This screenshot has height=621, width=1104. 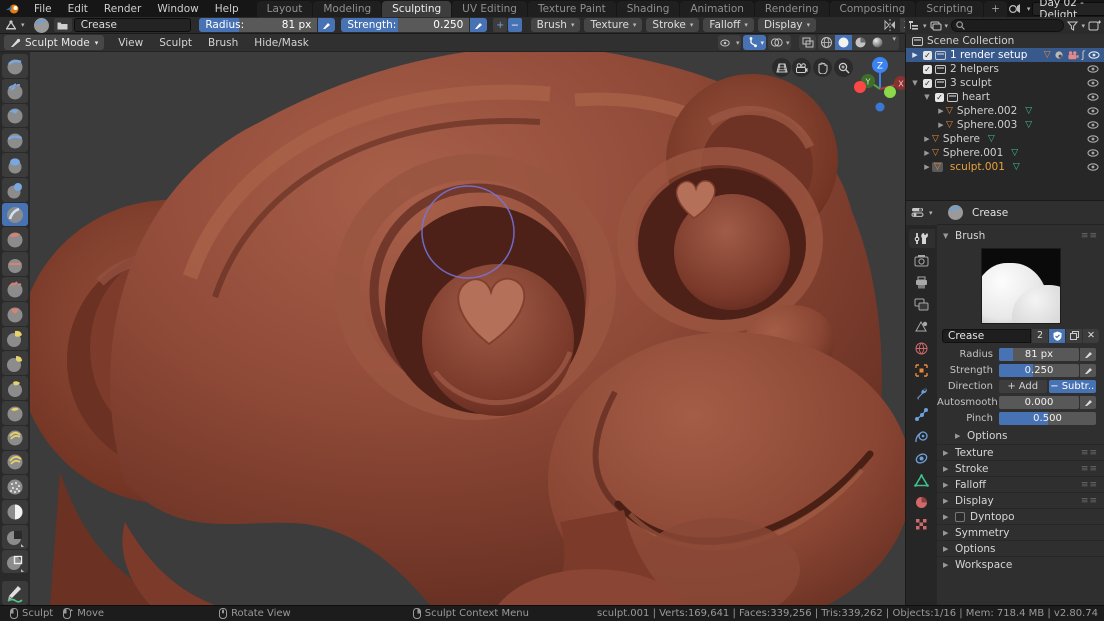 I want to click on tab-rendering: Rendering, so click(x=791, y=9).